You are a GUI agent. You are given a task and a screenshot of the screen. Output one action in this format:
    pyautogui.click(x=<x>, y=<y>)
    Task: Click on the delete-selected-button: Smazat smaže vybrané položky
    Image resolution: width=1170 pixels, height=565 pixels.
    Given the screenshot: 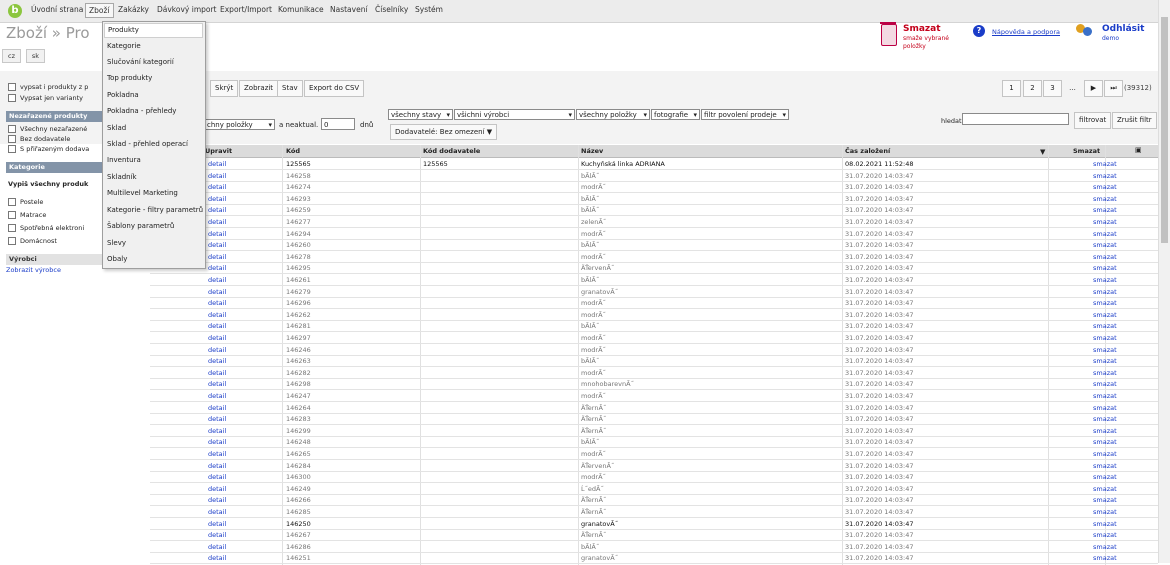 What is the action you would take?
    pyautogui.click(x=924, y=37)
    